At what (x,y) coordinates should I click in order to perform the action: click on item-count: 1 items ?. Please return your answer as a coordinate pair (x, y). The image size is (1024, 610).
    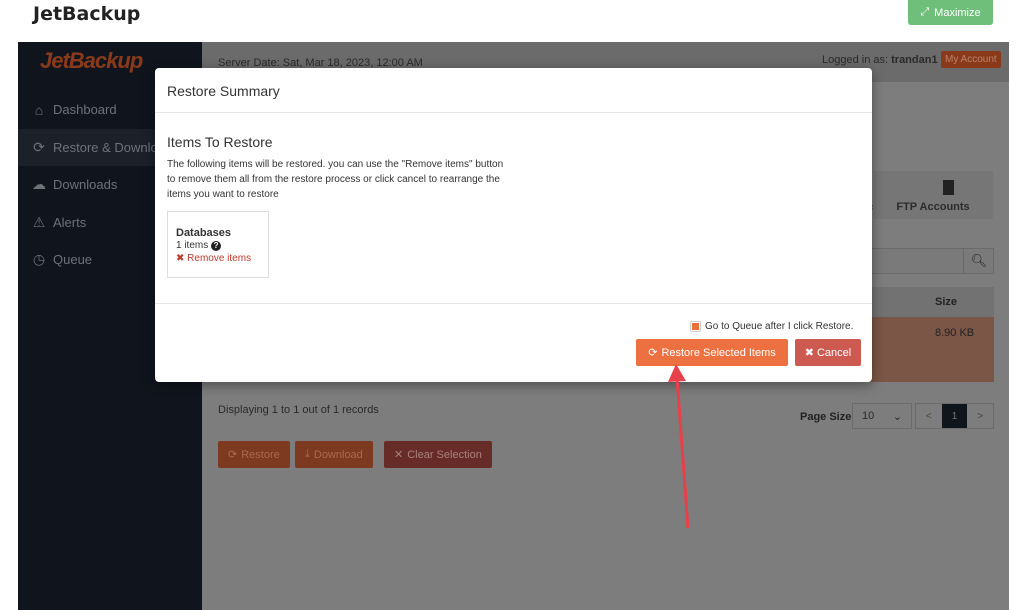
    Looking at the image, I should click on (218, 245).